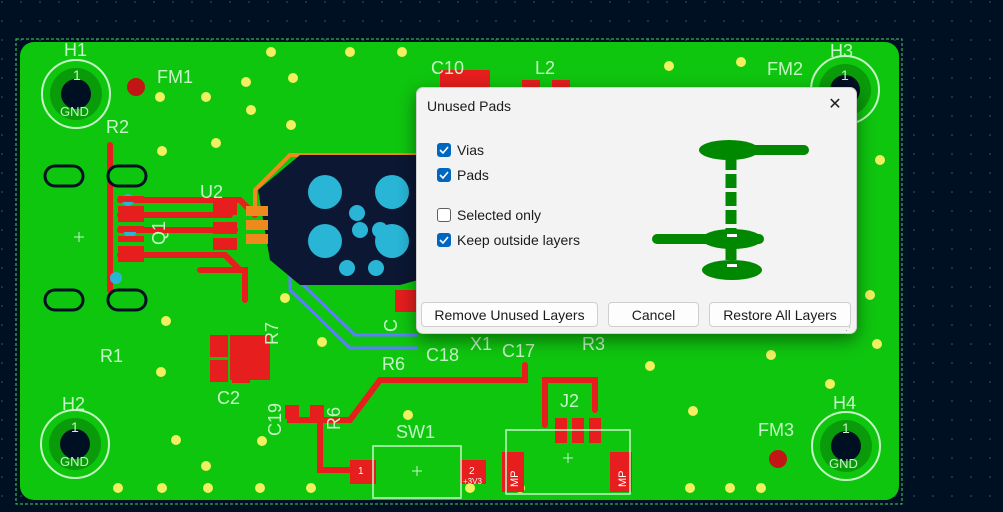 The width and height of the screenshot is (1003, 512). I want to click on ref-u2: U1, so click(11, 2).